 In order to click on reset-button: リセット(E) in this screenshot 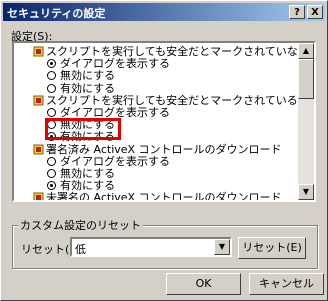, I will do `click(272, 248)`.